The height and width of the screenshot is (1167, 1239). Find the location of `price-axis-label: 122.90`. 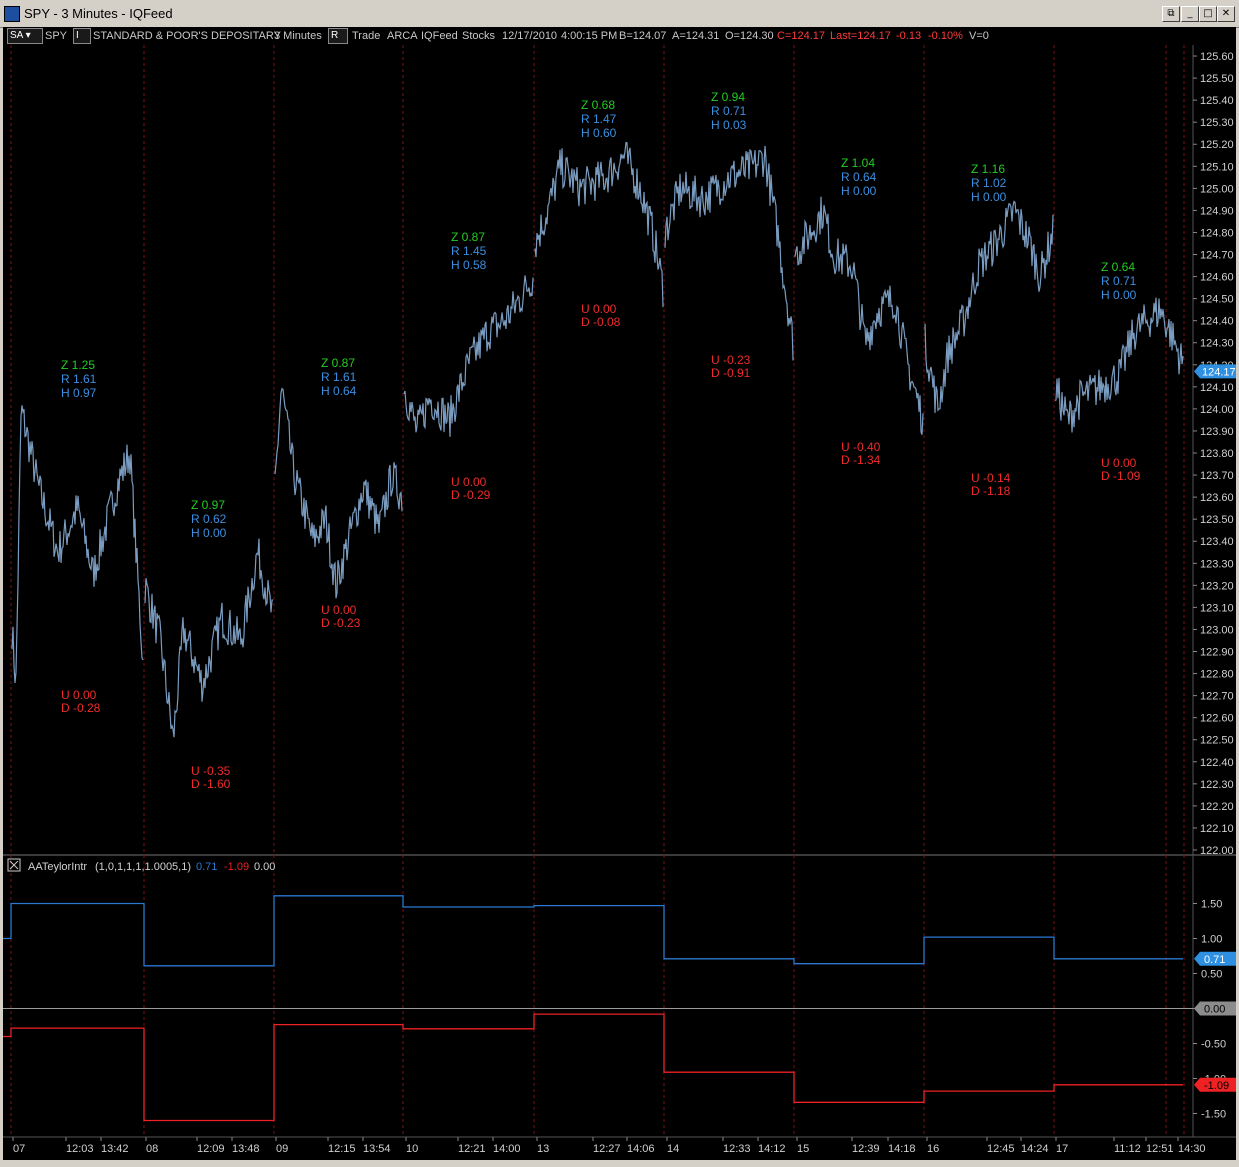

price-axis-label: 122.90 is located at coordinates (1217, 653).